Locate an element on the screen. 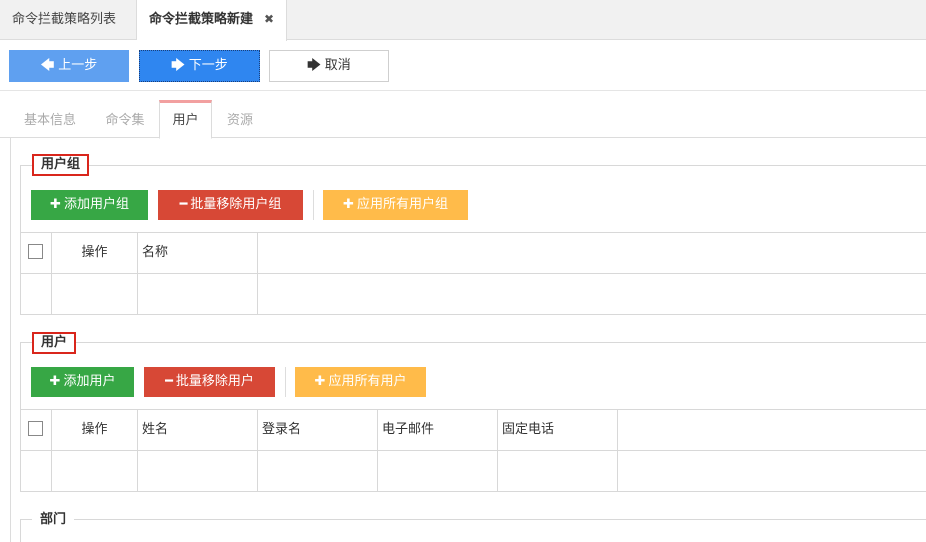 This screenshot has width=926, height=542. column-header: 名称 is located at coordinates (198, 253).